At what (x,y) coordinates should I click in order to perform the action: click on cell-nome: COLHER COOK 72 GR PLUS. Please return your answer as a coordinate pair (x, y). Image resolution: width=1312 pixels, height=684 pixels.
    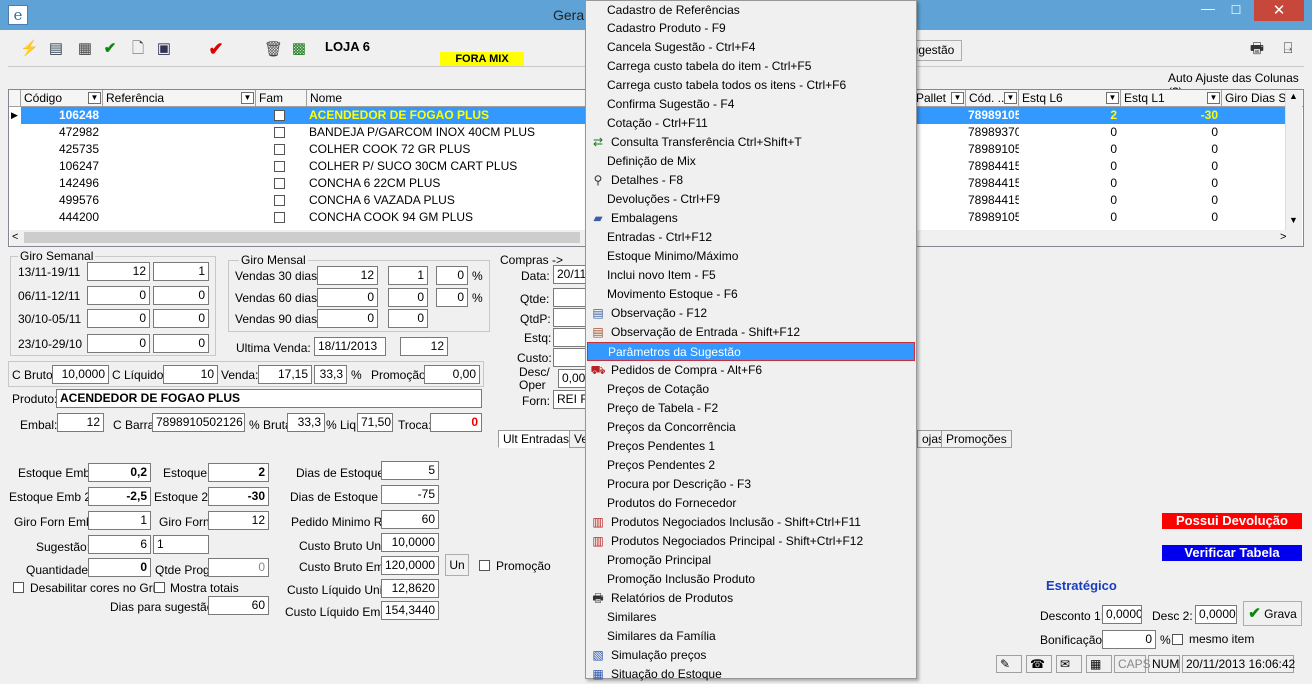
    Looking at the image, I should click on (453, 149).